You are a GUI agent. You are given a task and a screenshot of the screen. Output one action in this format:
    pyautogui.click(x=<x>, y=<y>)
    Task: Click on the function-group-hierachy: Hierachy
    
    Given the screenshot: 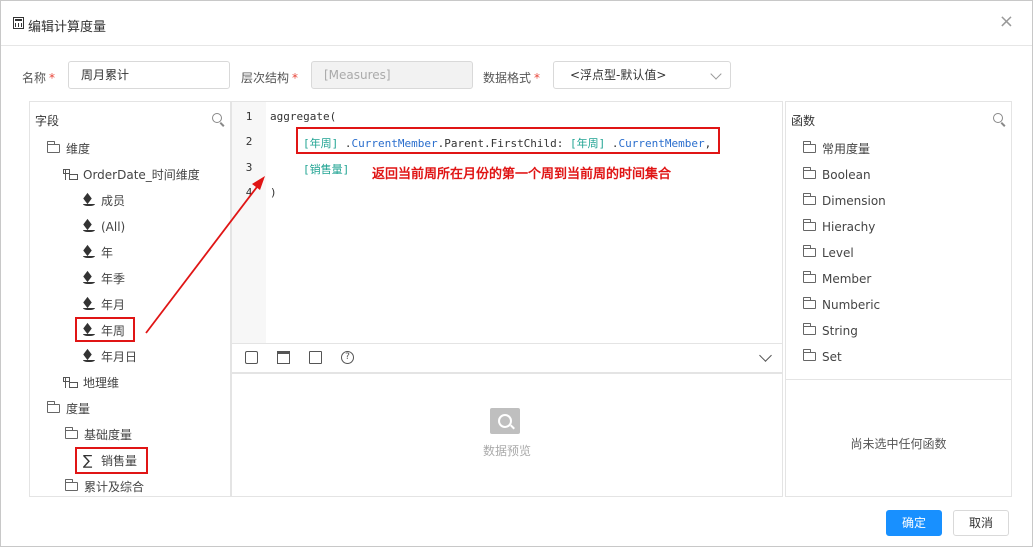 What is the action you would take?
    pyautogui.click(x=839, y=227)
    